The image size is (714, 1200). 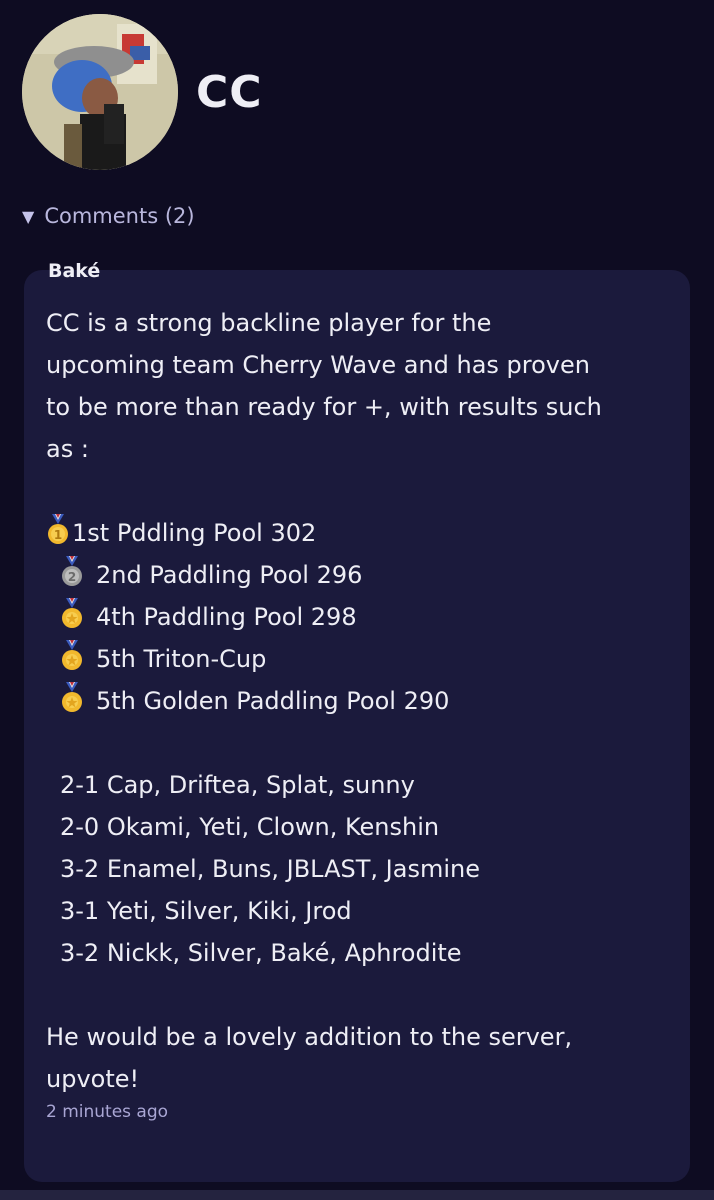 What do you see at coordinates (273, 701) in the screenshot?
I see `placement-text: 5th Golden Paddling Pool 290` at bounding box center [273, 701].